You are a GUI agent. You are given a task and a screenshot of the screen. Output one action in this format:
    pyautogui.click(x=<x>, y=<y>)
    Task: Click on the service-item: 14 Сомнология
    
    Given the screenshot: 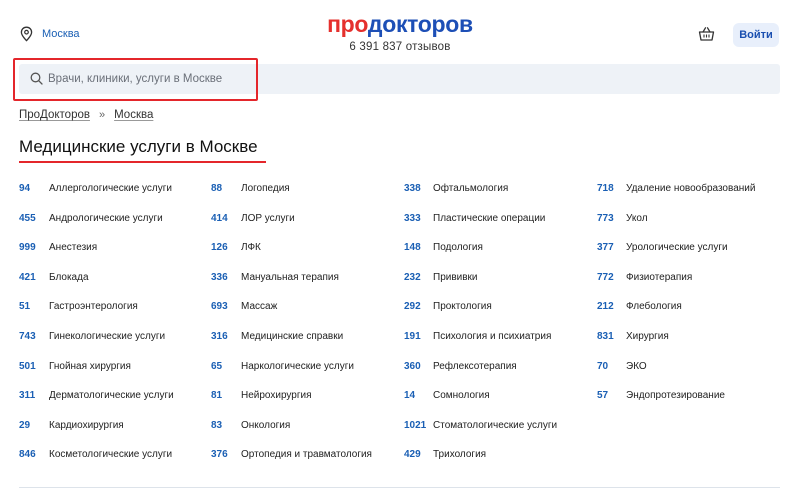 What is the action you would take?
    pyautogui.click(x=447, y=395)
    